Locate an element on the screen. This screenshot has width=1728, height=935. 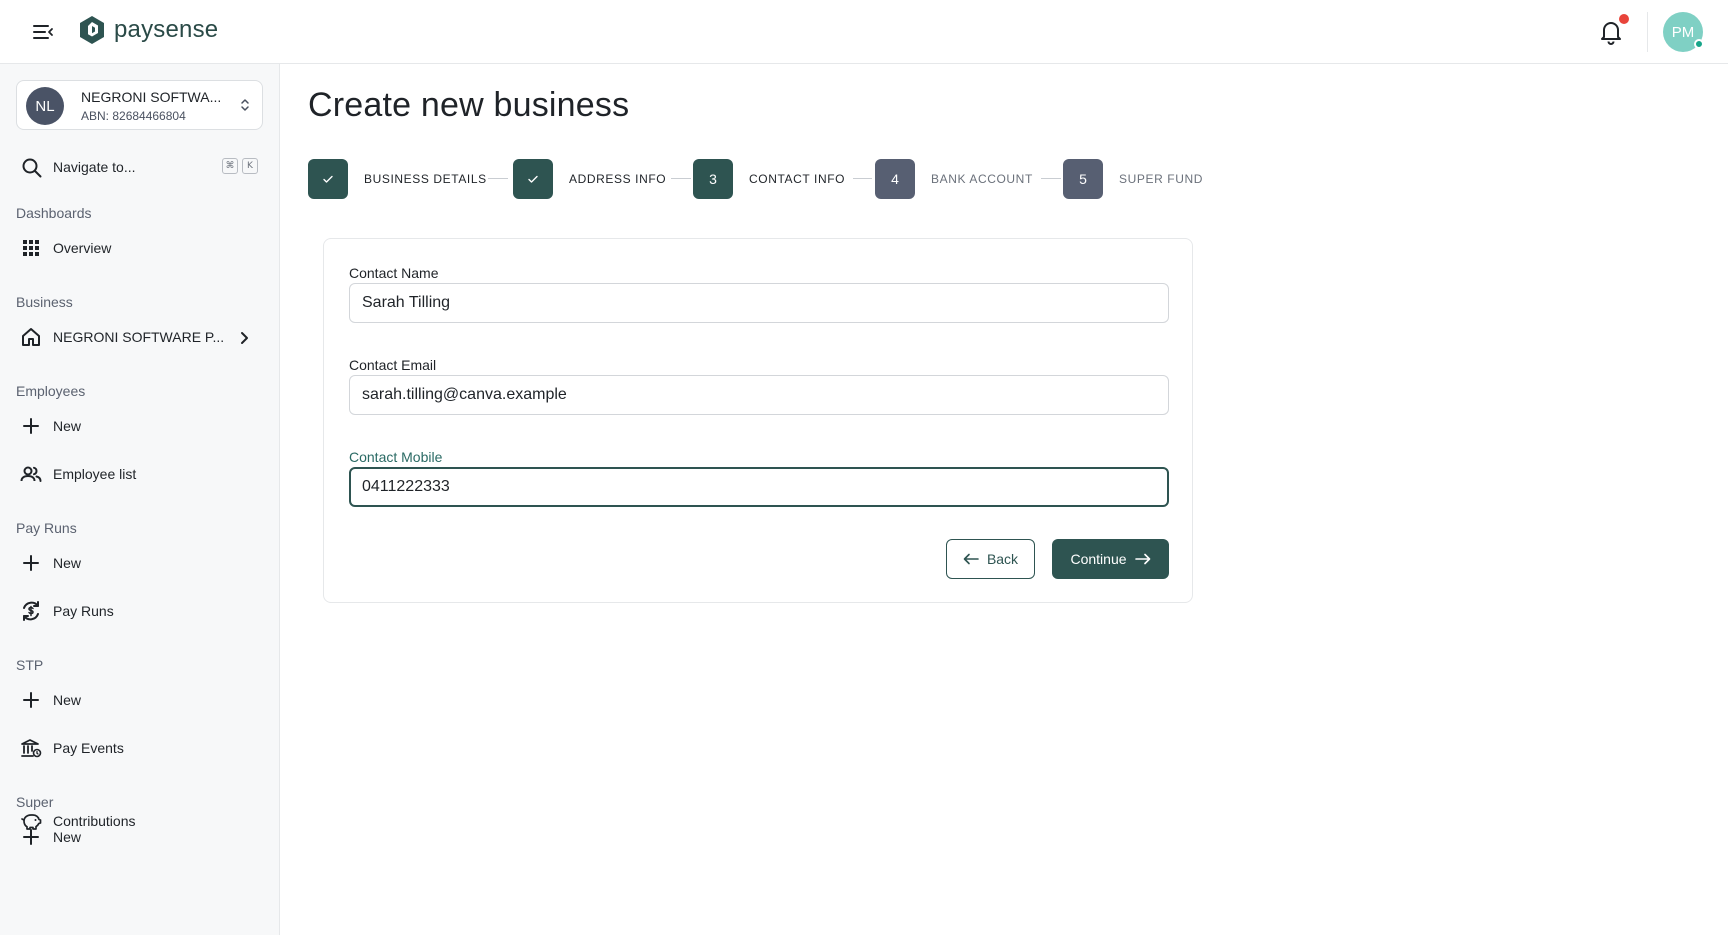
paysense-logo-icon is located at coordinates (92, 30).